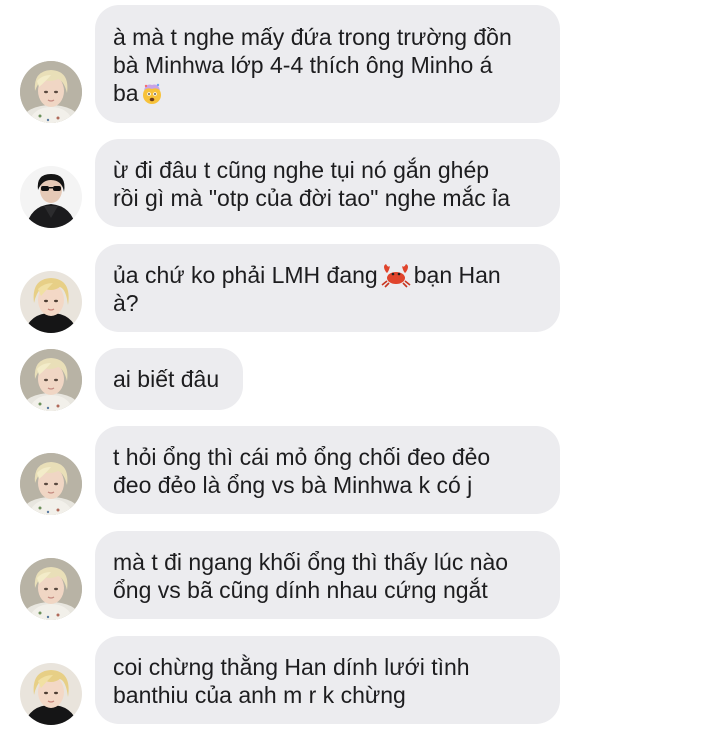 The height and width of the screenshot is (730, 720). What do you see at coordinates (312, 198) in the screenshot?
I see `message-line: rồi gì mà "otp của đời tao" nghe mắc ỉa` at bounding box center [312, 198].